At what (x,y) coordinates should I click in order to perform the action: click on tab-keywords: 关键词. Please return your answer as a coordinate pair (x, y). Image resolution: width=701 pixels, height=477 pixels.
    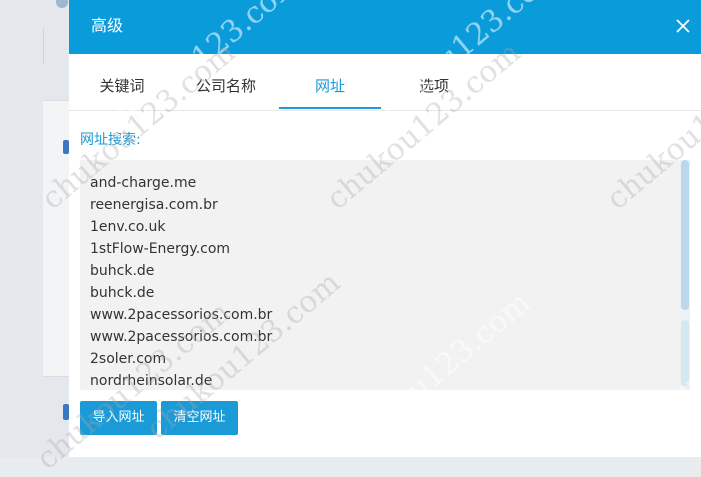
    Looking at the image, I should click on (122, 81).